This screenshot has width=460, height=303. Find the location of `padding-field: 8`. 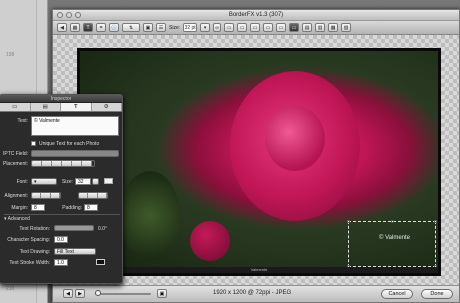

padding-field: 8 is located at coordinates (91, 207).